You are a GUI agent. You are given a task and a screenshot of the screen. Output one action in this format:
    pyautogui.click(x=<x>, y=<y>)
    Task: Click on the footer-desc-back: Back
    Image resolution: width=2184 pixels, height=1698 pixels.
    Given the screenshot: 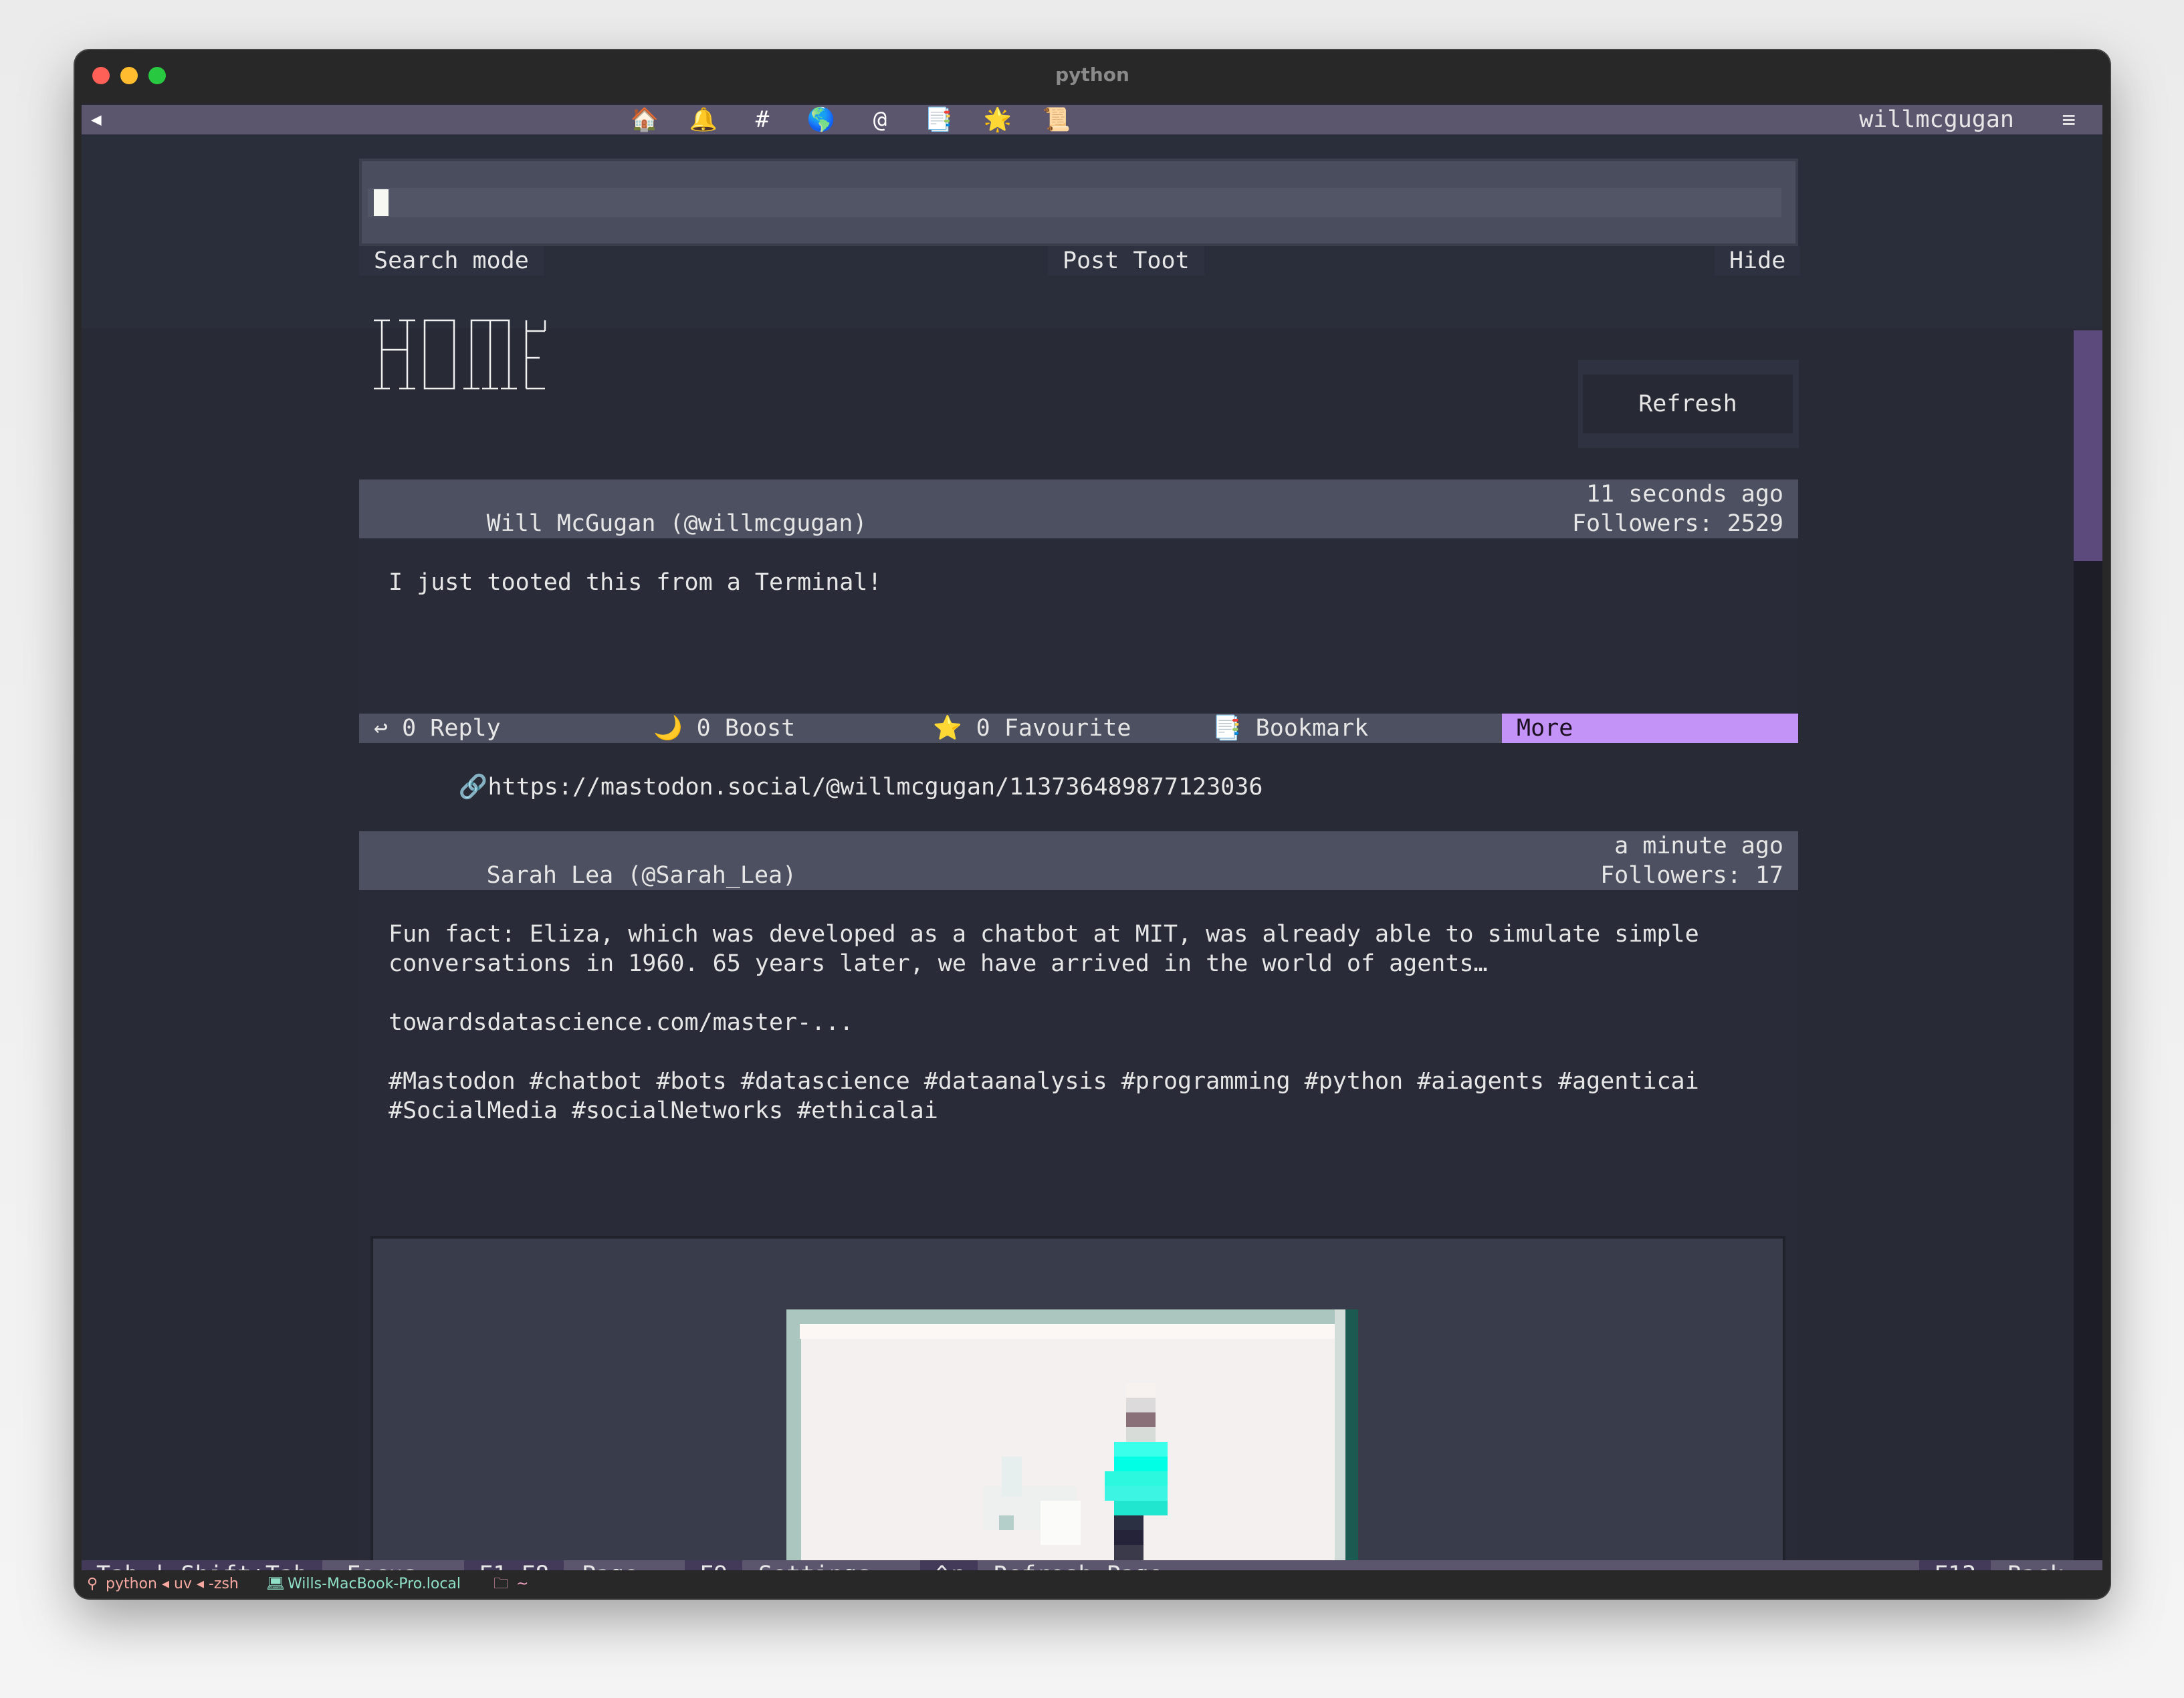 What is the action you would take?
    pyautogui.click(x=2036, y=1565)
    